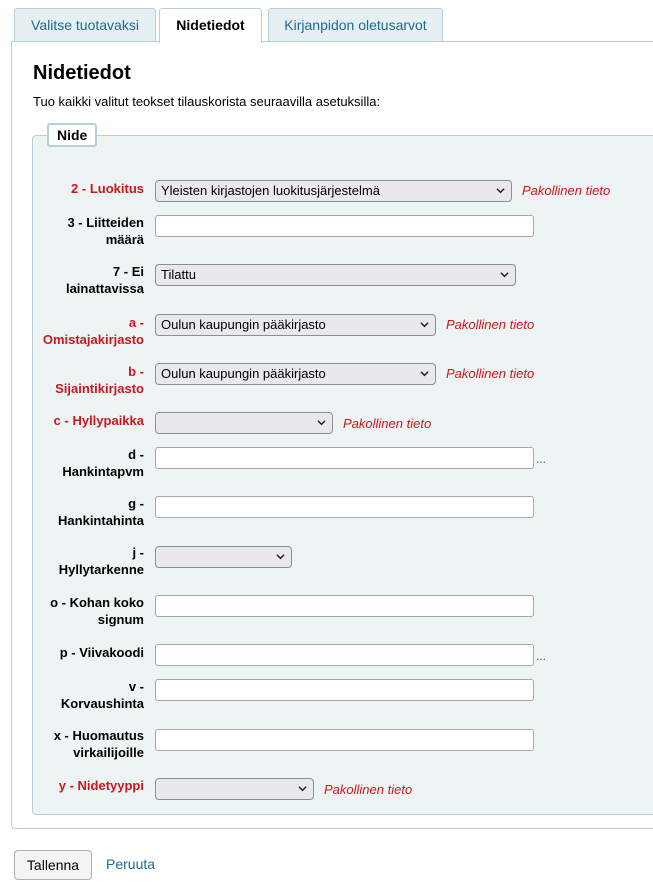 This screenshot has height=890, width=653. Describe the element at coordinates (105, 231) in the screenshot. I see `liitteiden-maara-label: 3 - Liitteiden määrä` at that location.